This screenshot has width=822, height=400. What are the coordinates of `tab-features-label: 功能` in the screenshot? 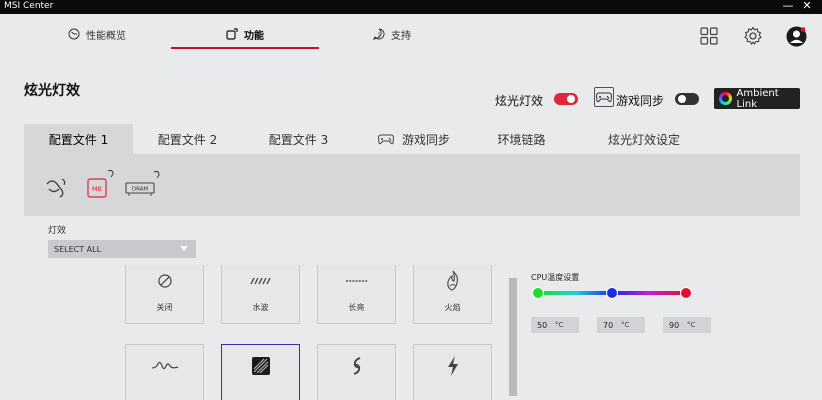 It's located at (254, 36).